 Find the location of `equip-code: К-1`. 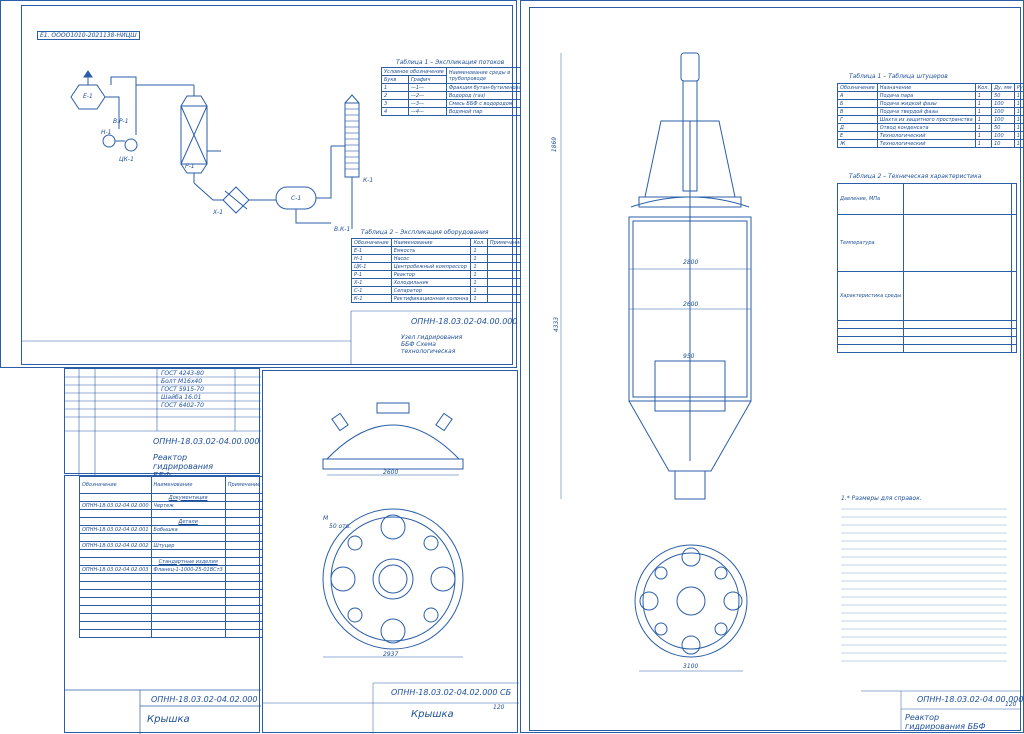

equip-code: К-1 is located at coordinates (371, 298).